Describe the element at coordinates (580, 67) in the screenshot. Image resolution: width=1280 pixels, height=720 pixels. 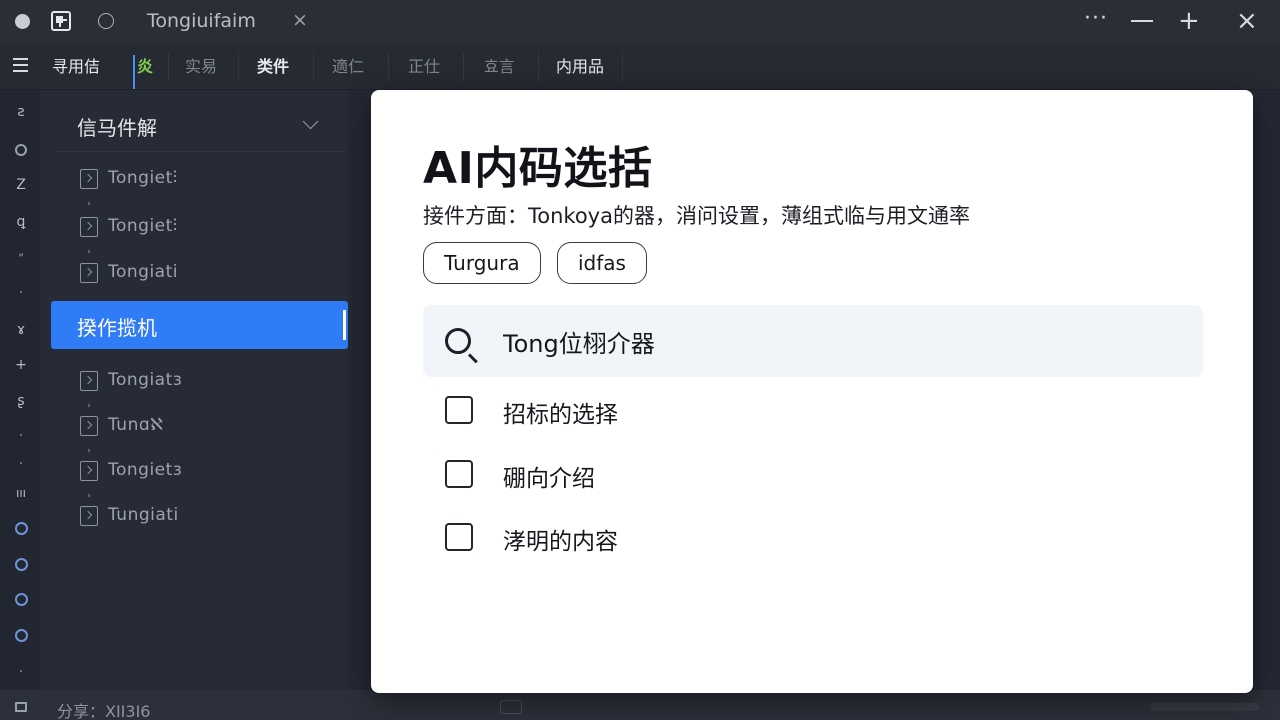
I see `menu-item-7: 内用品` at that location.